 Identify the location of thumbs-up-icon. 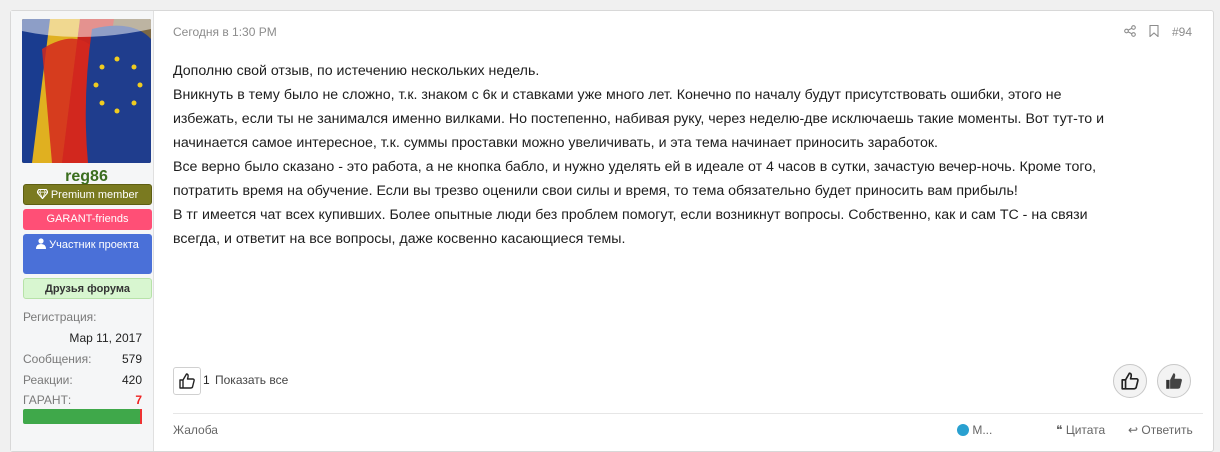
(1174, 381).